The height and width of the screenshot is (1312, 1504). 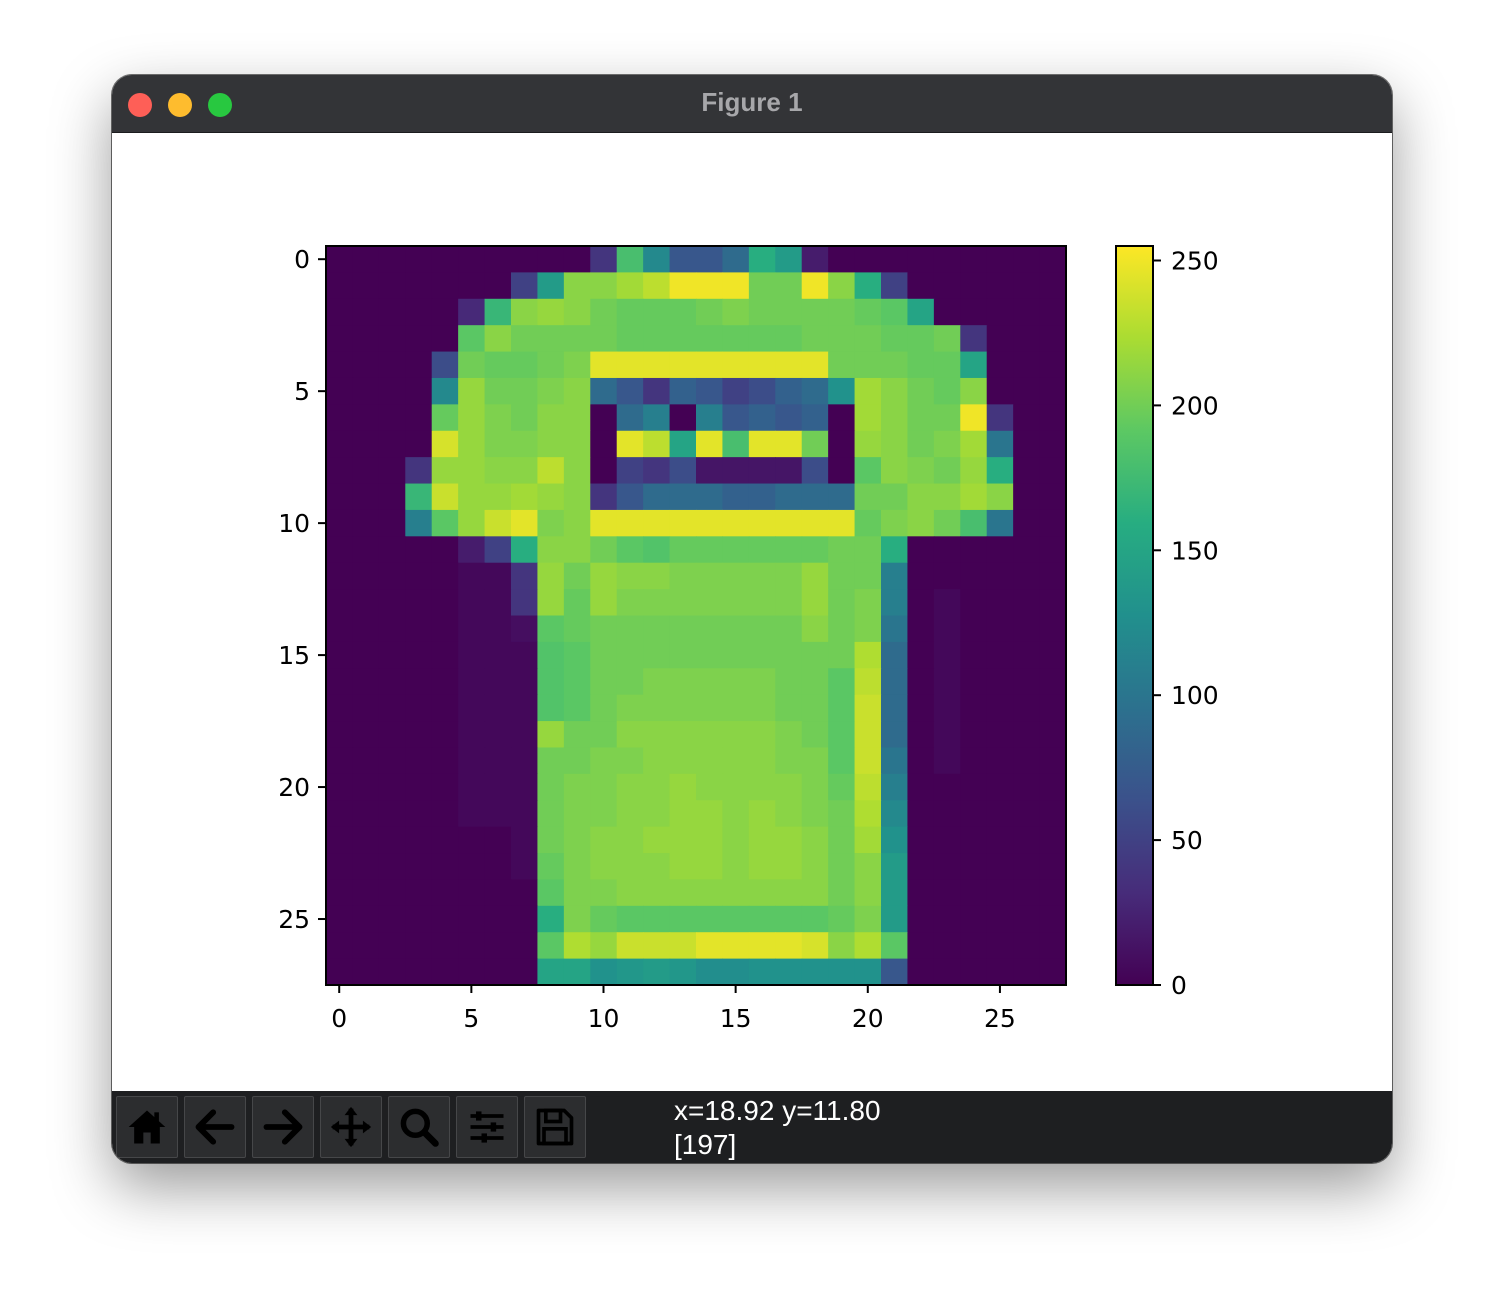 I want to click on forward-button, so click(x=283, y=1127).